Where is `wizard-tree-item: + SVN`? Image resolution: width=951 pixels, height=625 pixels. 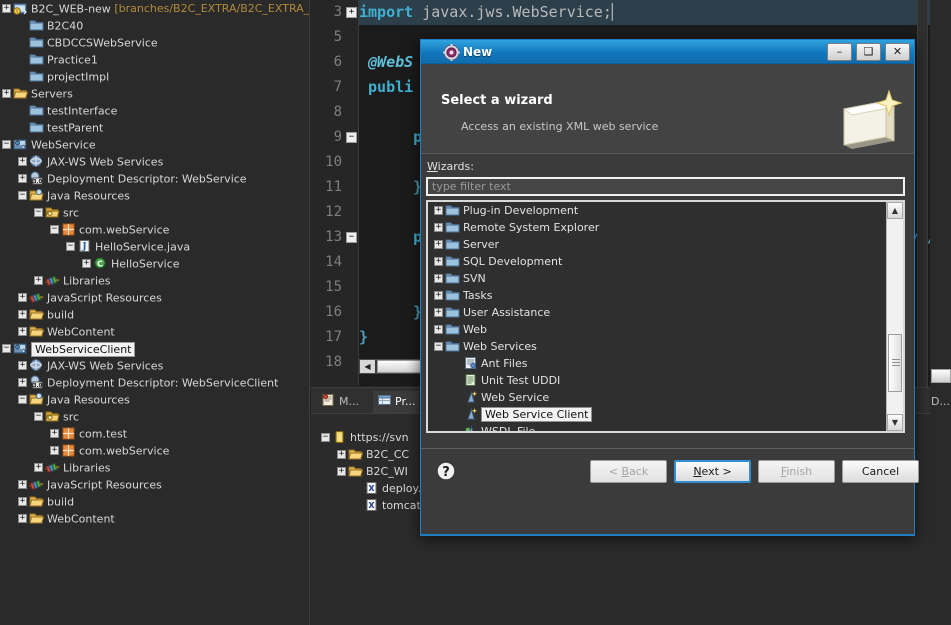 wizard-tree-item: + SVN is located at coordinates (657, 278).